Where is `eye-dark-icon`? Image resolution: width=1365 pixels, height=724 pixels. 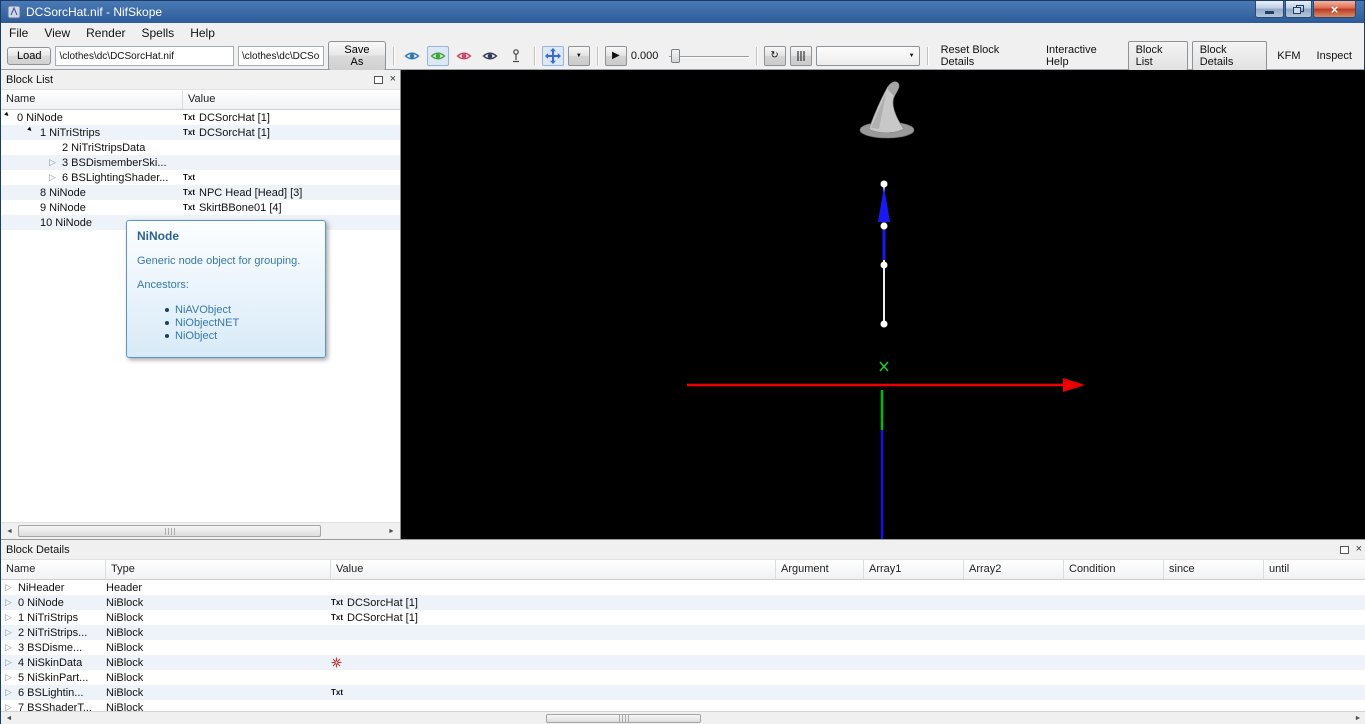 eye-dark-icon is located at coordinates (490, 56).